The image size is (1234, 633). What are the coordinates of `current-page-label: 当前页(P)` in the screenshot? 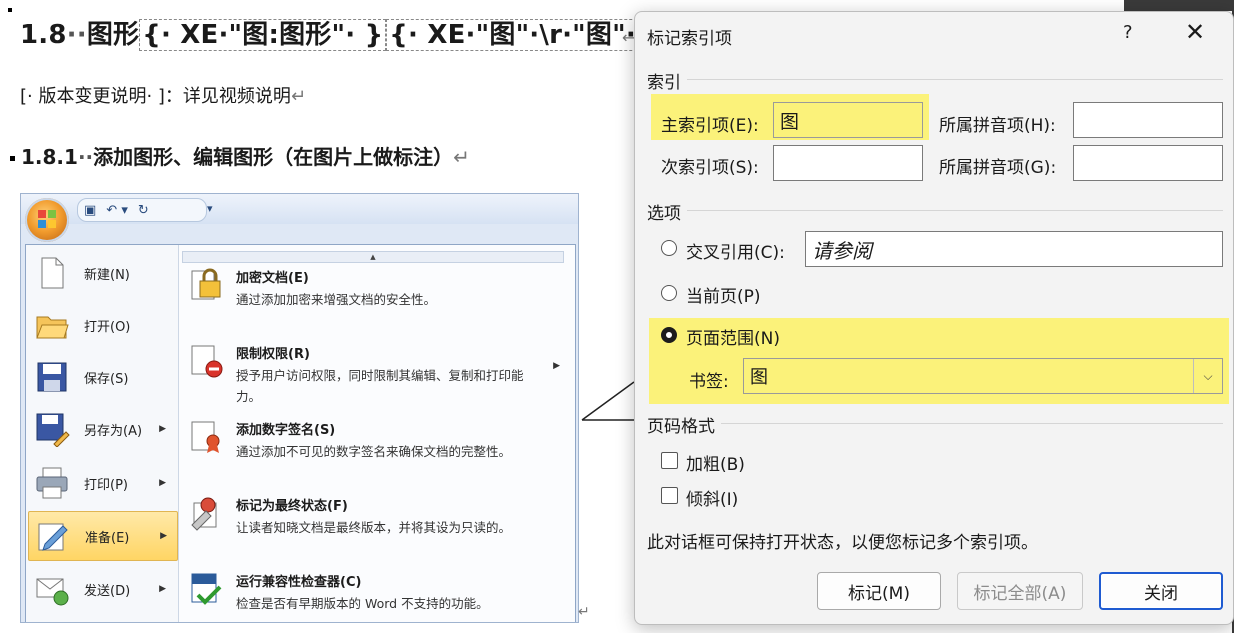 It's located at (723, 294).